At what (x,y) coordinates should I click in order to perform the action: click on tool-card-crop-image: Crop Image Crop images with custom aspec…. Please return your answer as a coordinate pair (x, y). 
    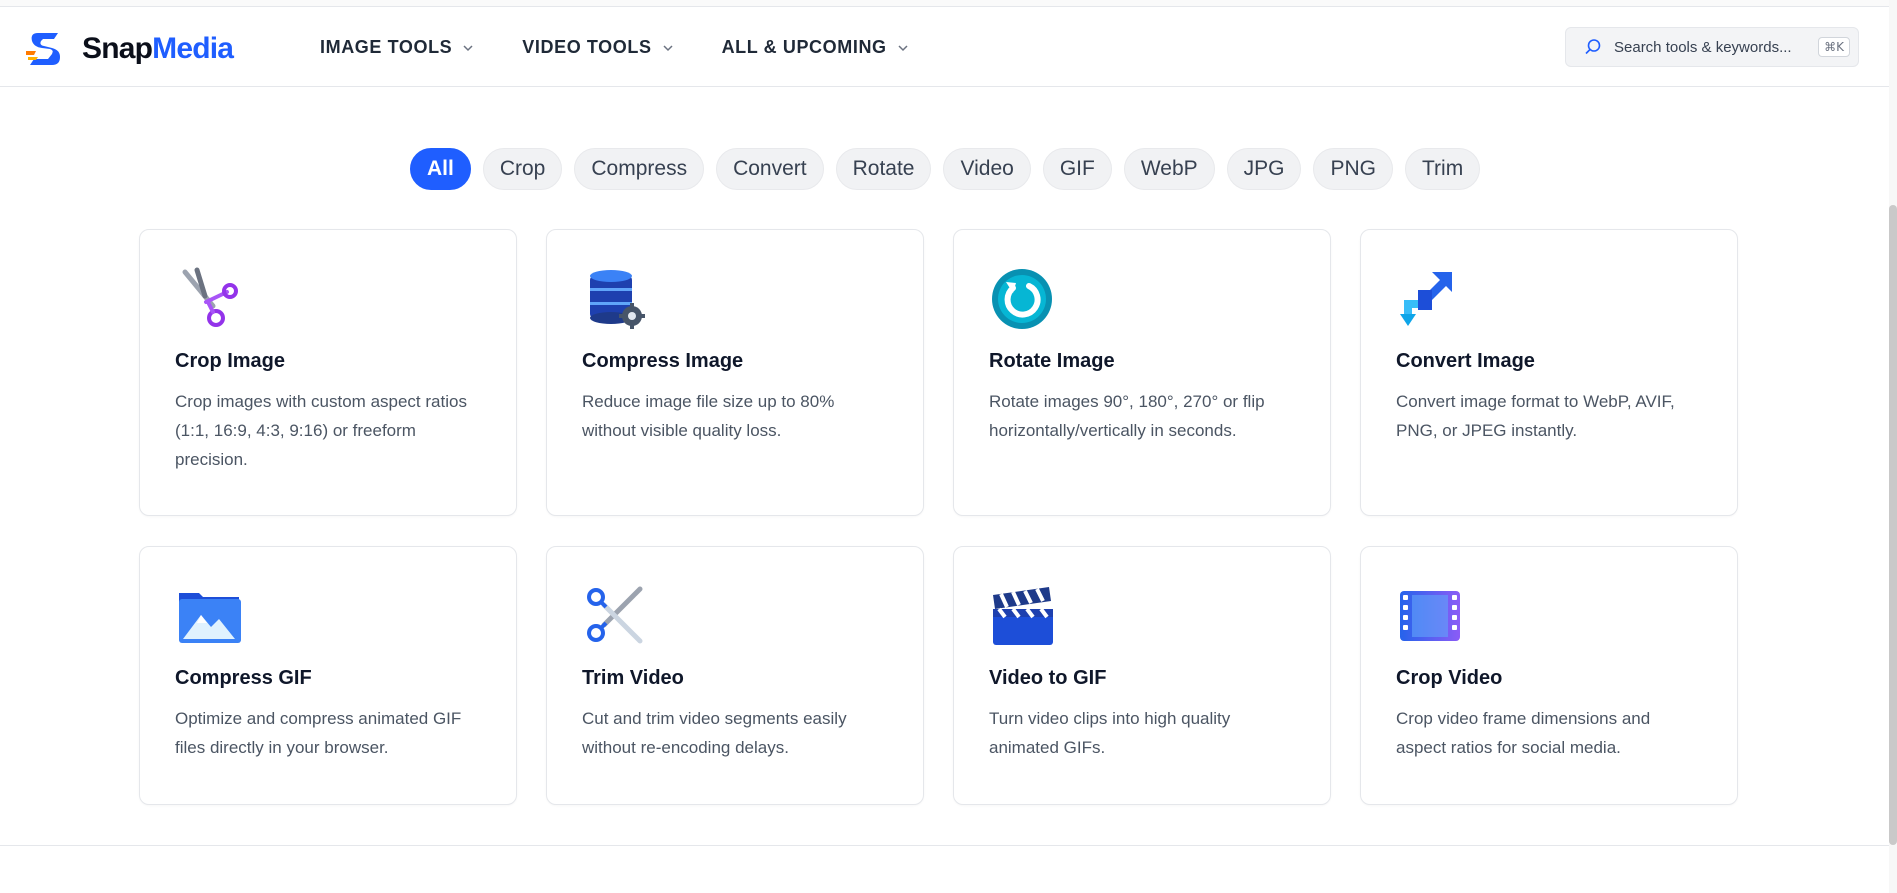
    Looking at the image, I should click on (328, 372).